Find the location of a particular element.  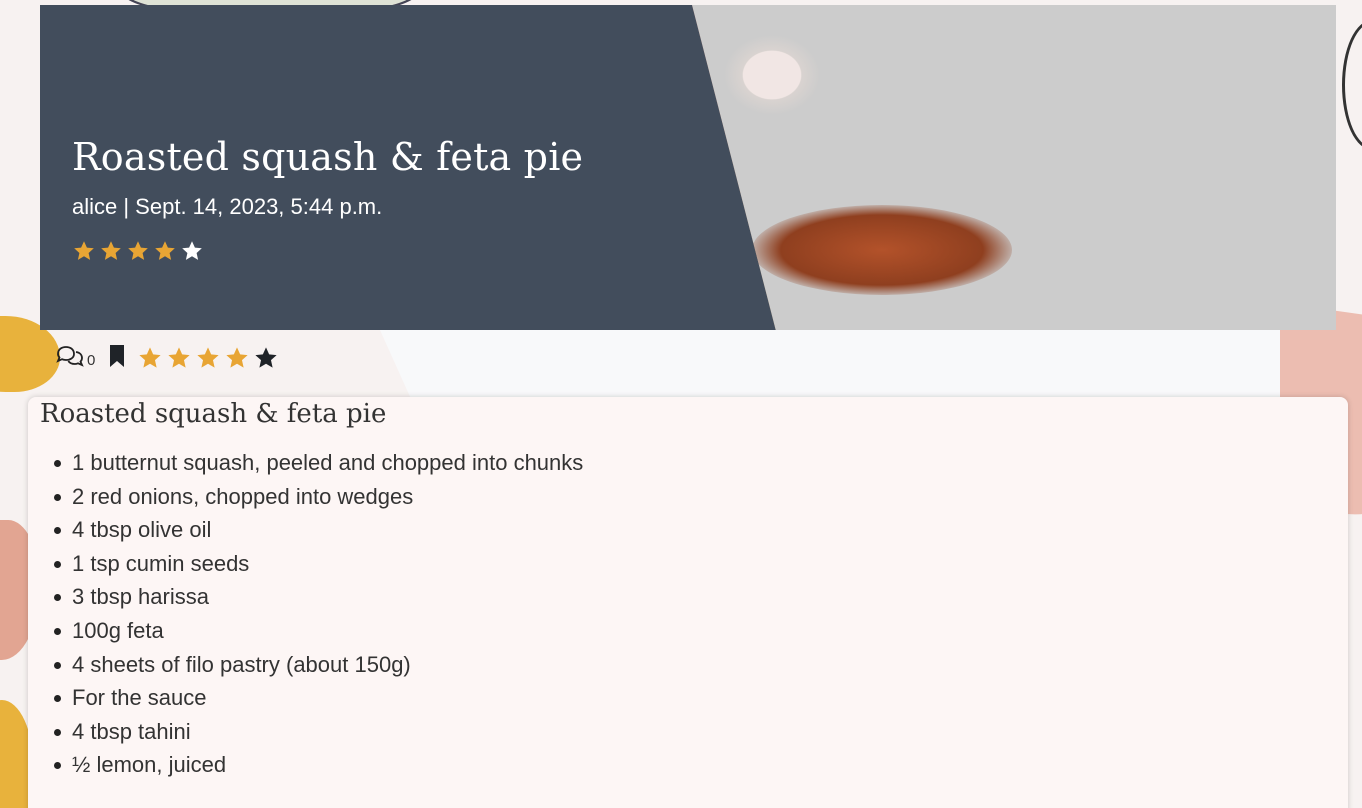

ingredient-item: For the sauce is located at coordinates (318, 701).